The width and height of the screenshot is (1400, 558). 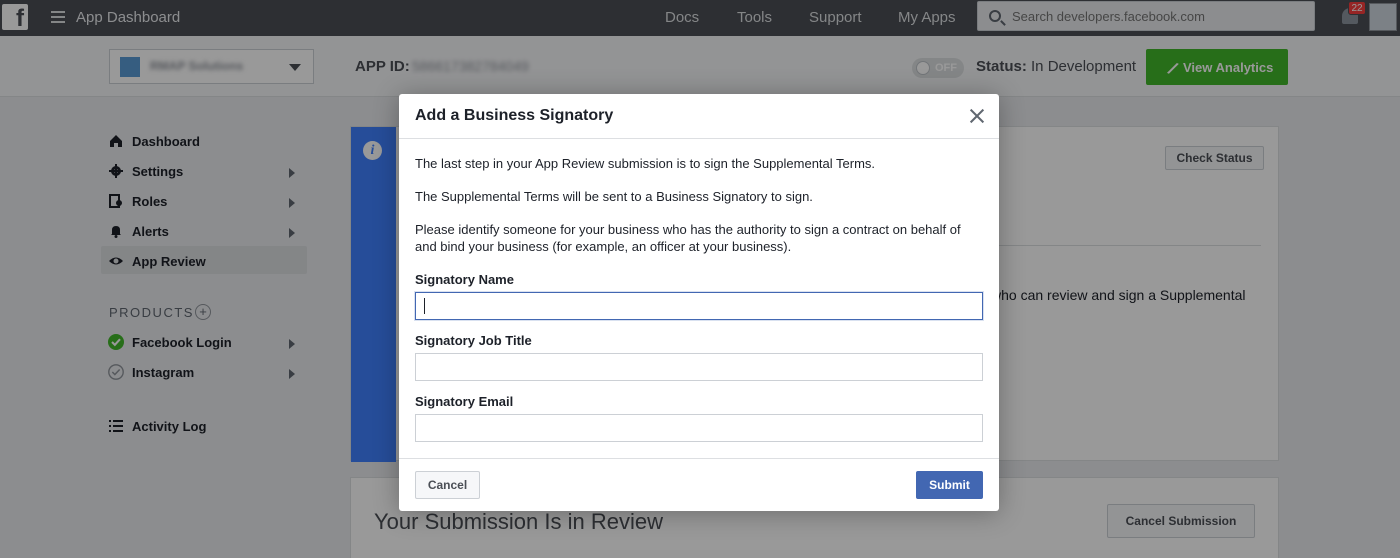 What do you see at coordinates (949, 485) in the screenshot?
I see `submit-button: Submit` at bounding box center [949, 485].